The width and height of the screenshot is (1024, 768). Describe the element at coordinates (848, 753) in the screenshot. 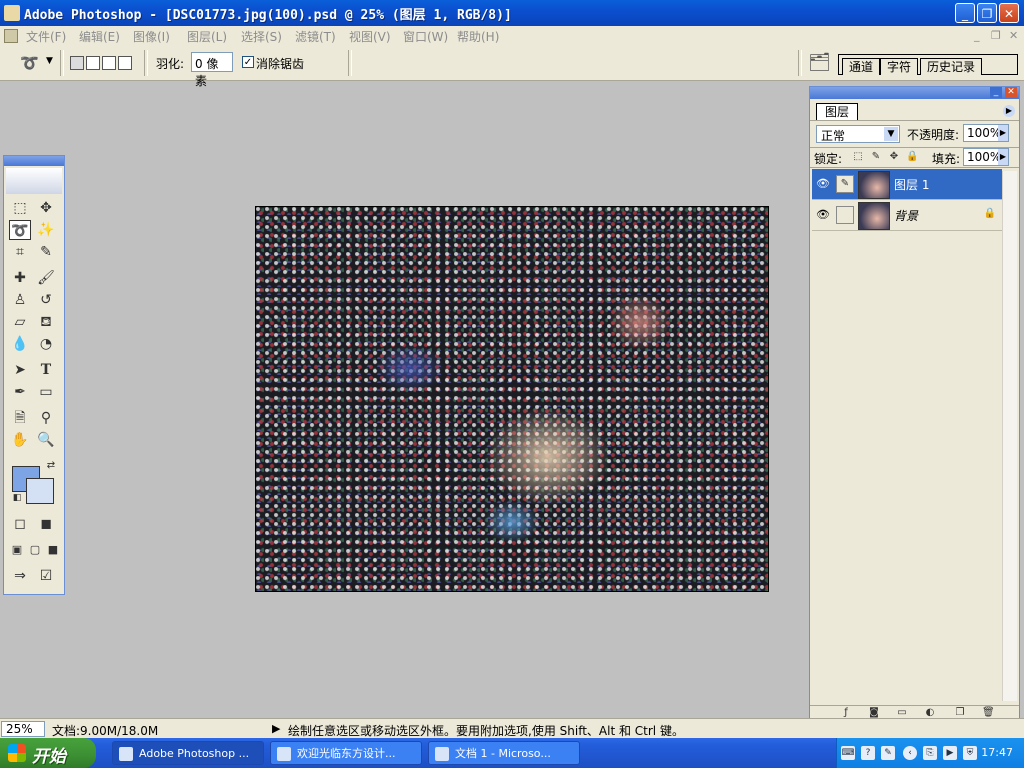

I see `keyboard-icon: ⌨` at that location.